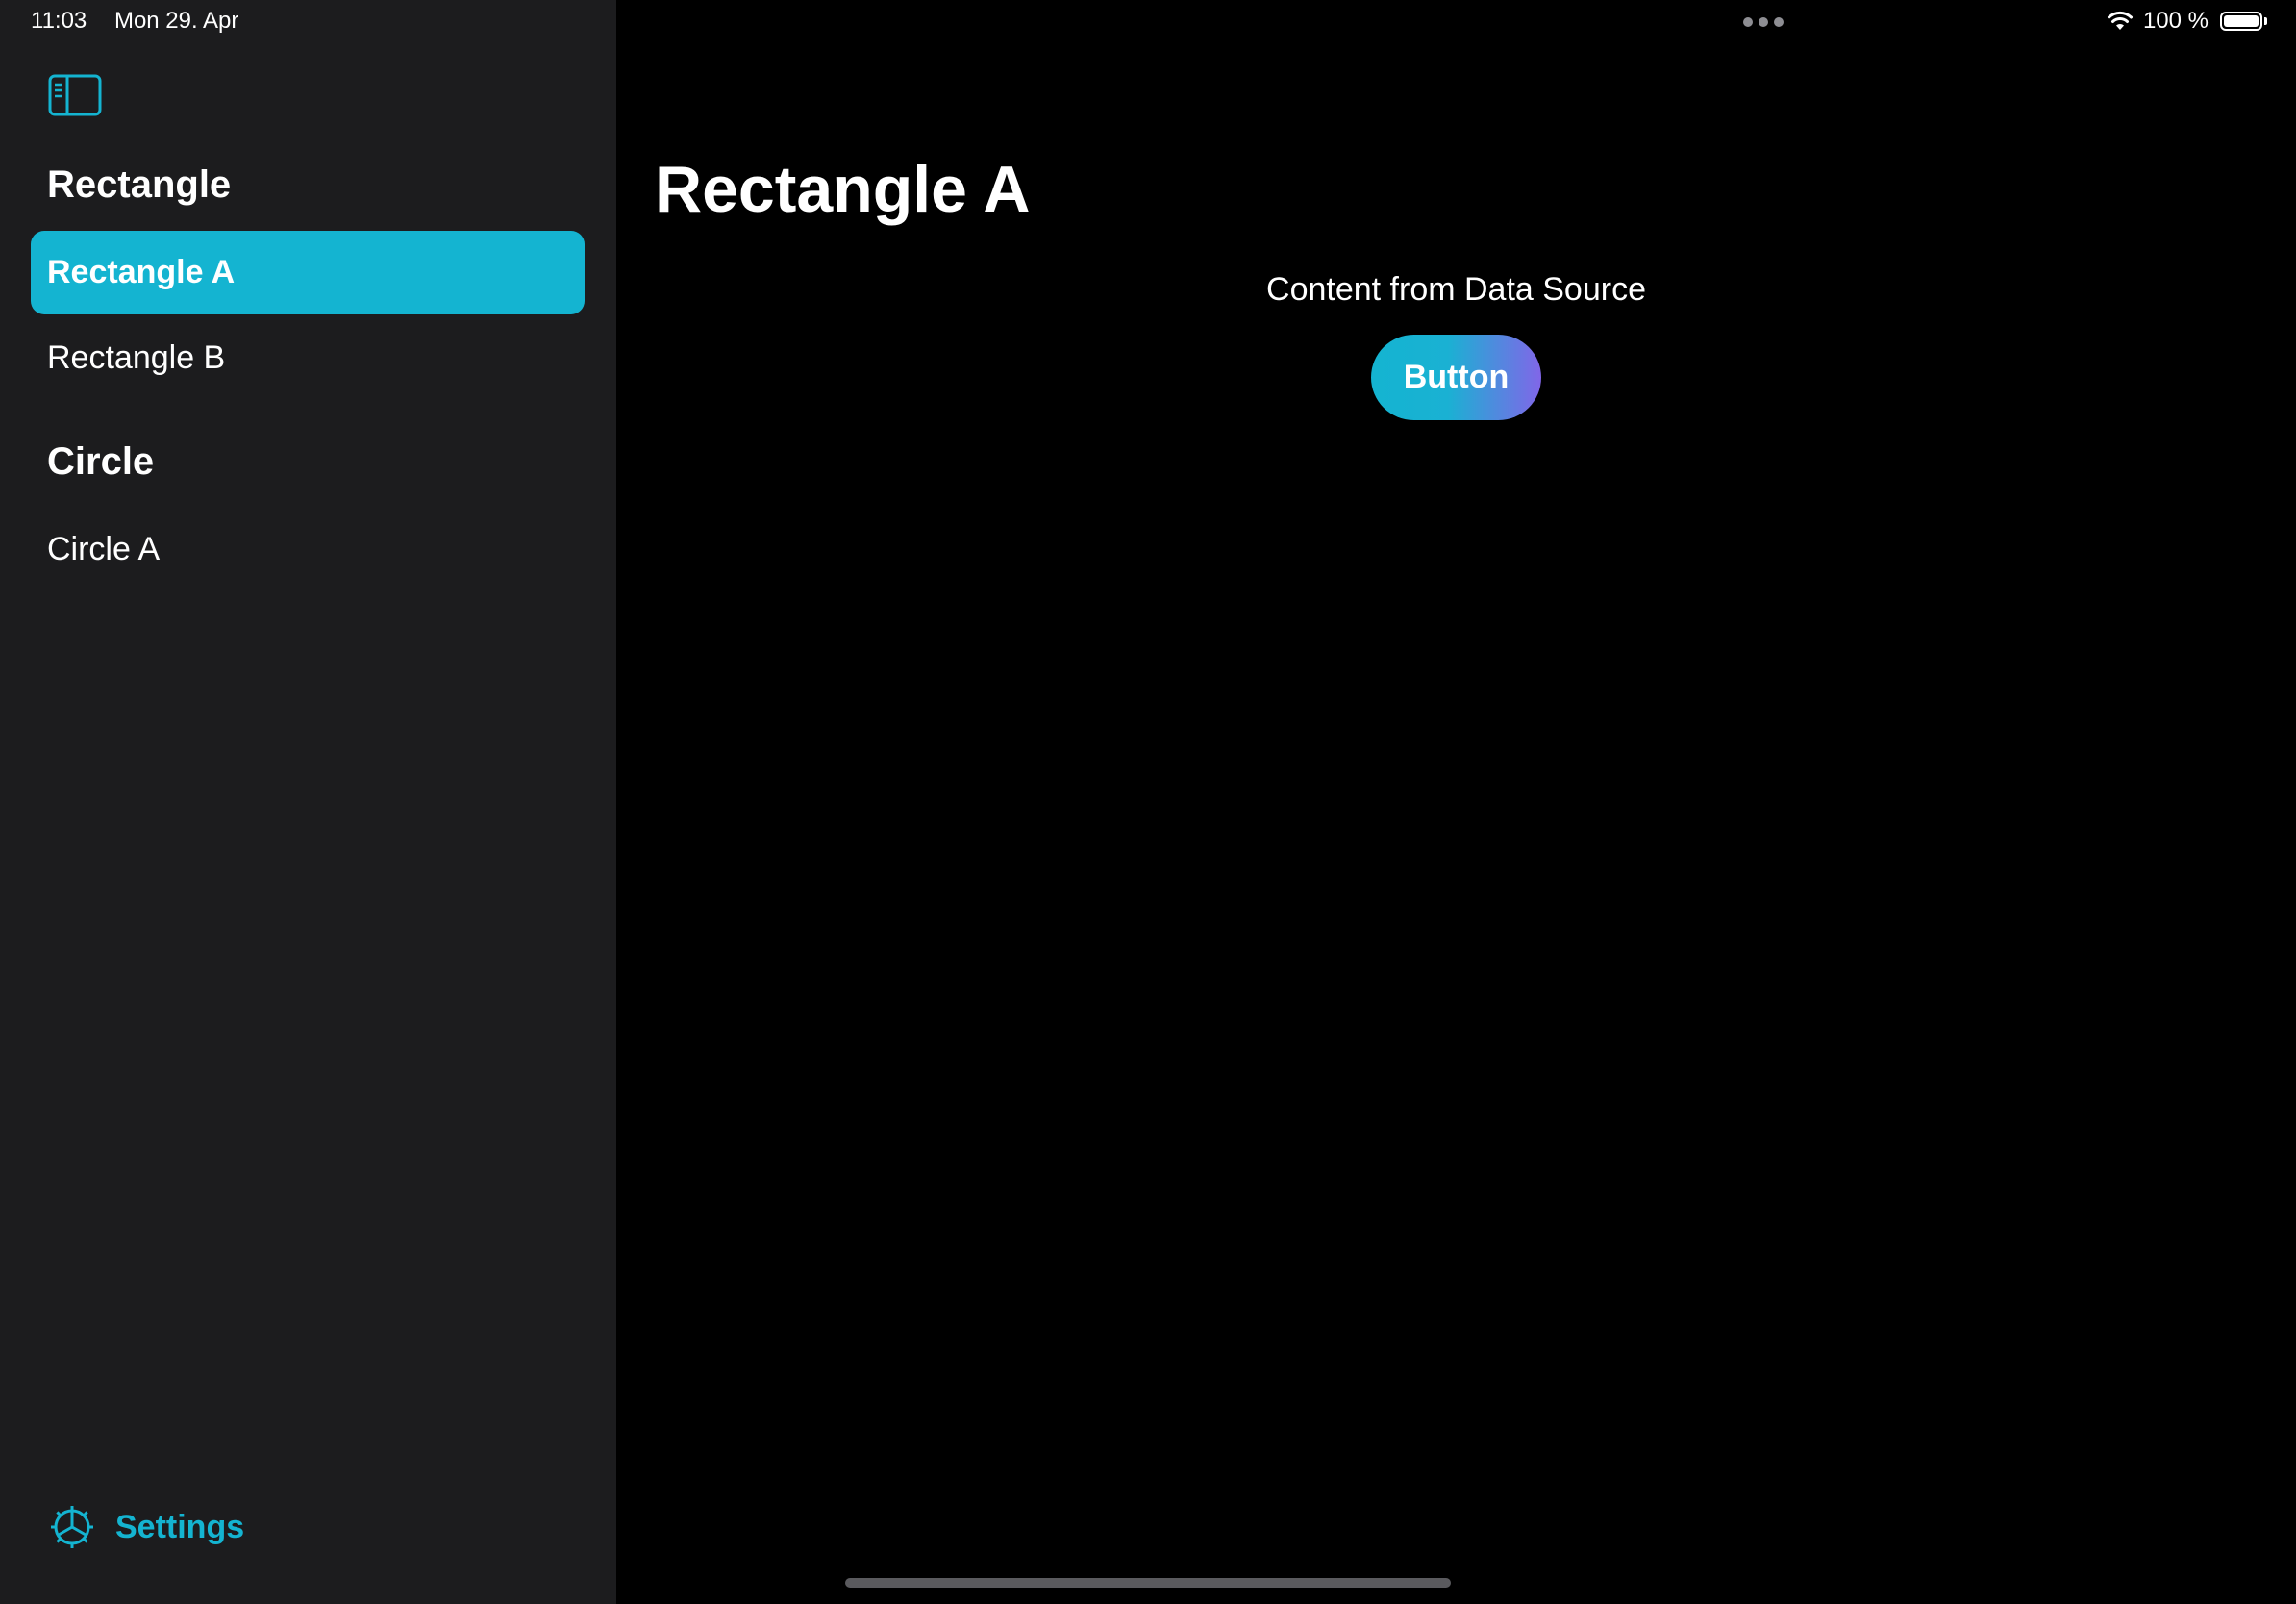  Describe the element at coordinates (2175, 21) in the screenshot. I see `battery-percentage: 100 %` at that location.